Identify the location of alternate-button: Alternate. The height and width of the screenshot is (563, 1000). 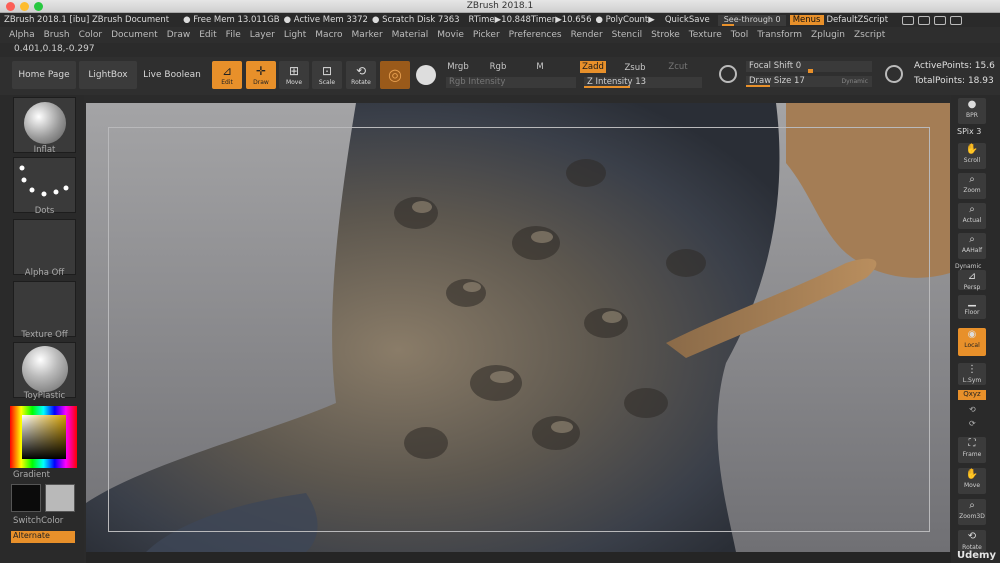
(43, 537).